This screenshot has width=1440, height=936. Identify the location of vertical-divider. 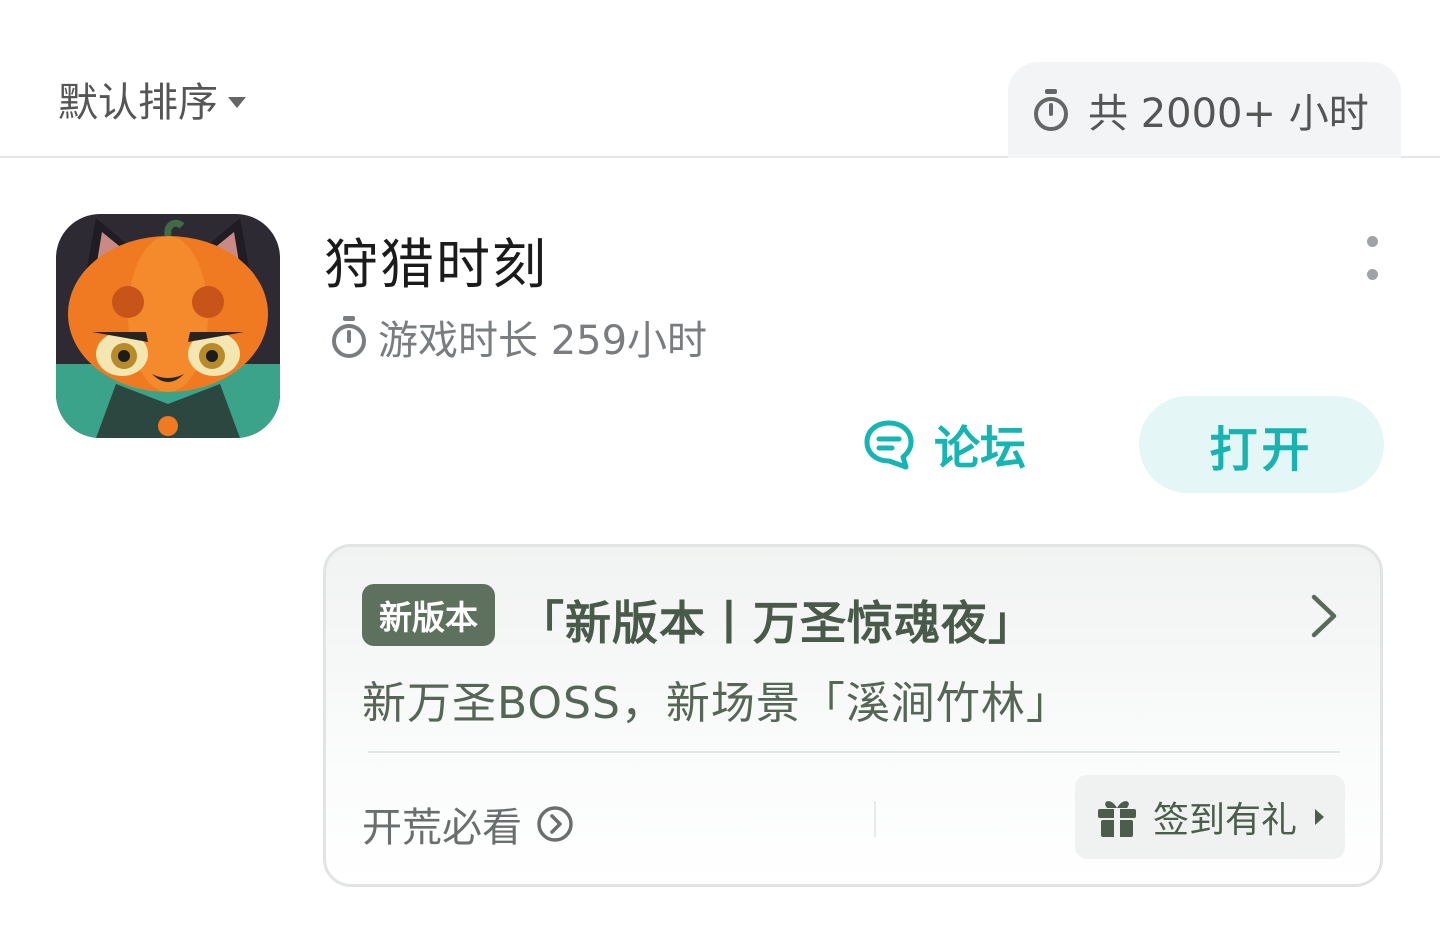
(875, 819).